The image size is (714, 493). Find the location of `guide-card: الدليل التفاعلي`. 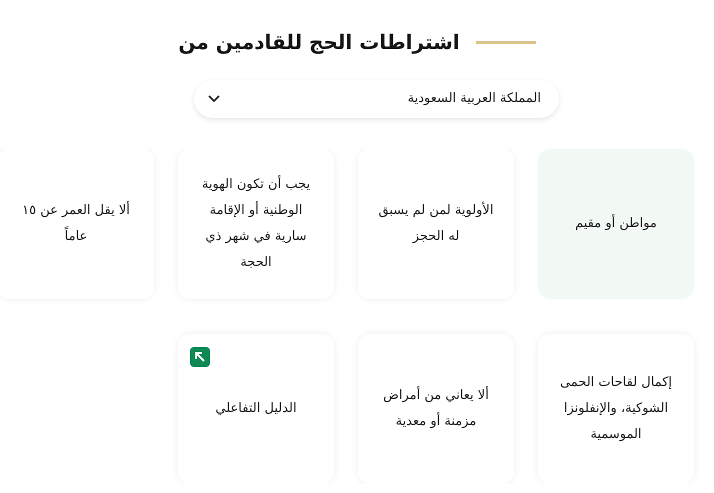

guide-card: الدليل التفاعلي is located at coordinates (256, 409).